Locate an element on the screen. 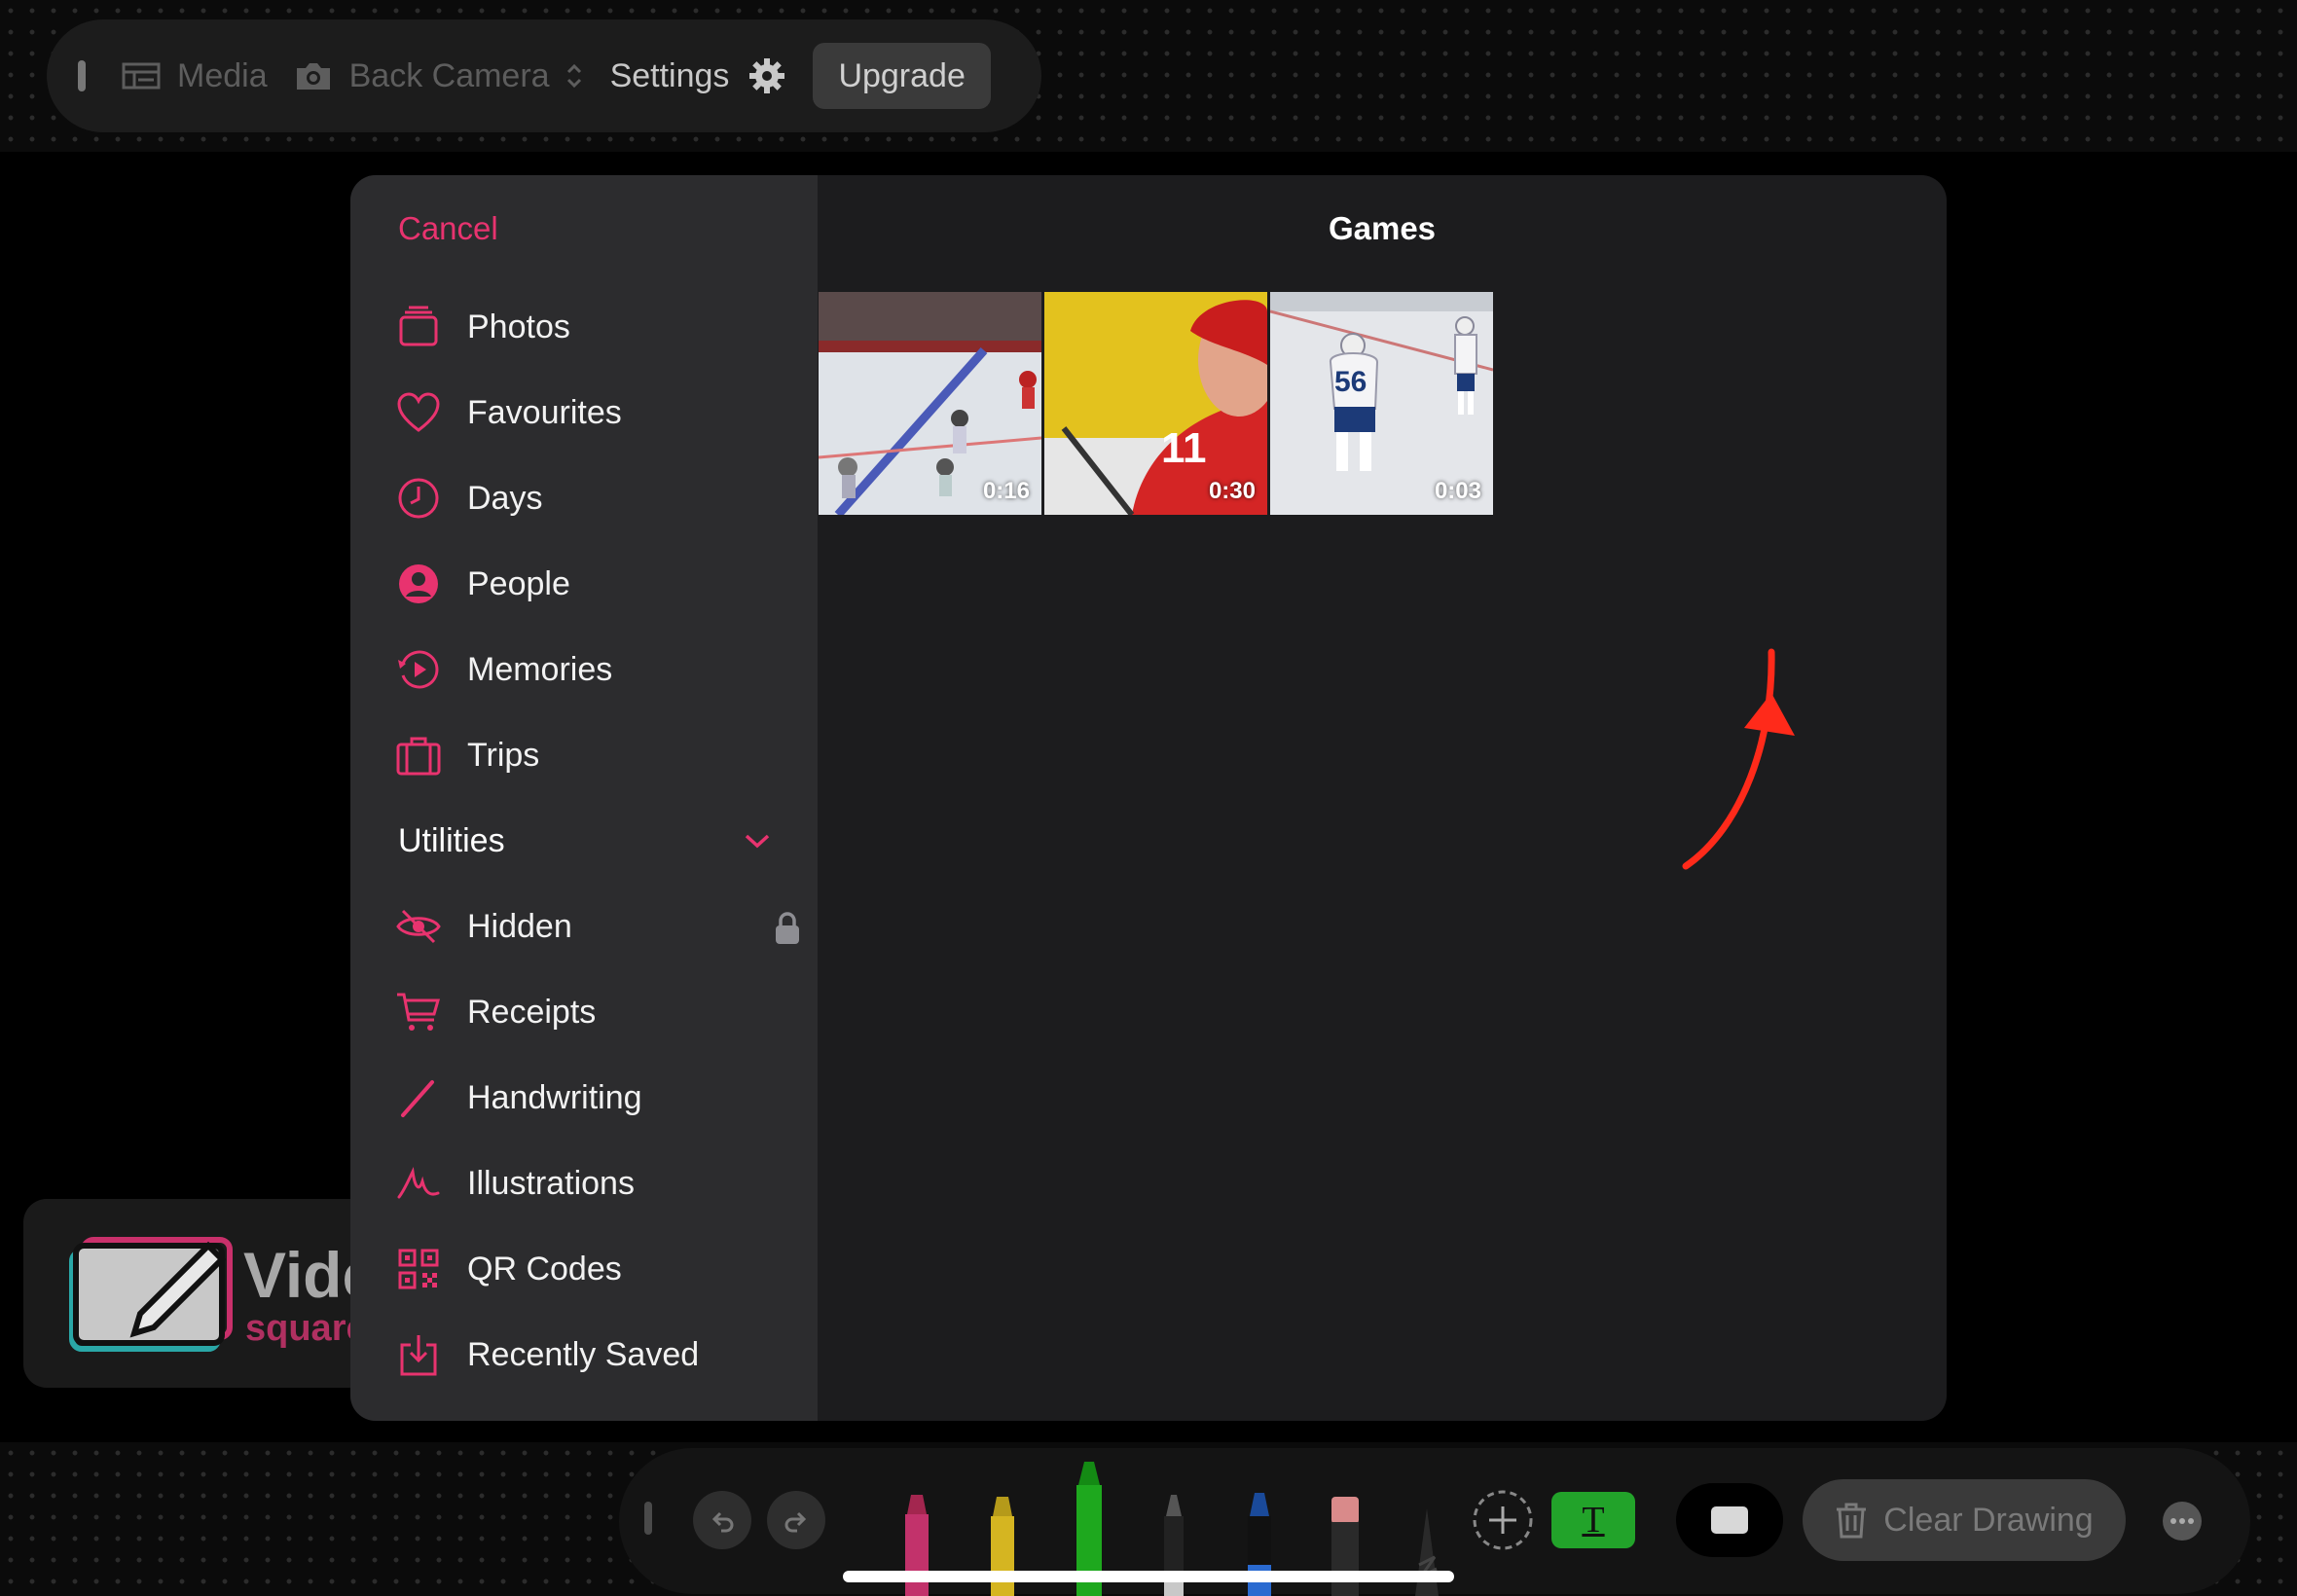 The width and height of the screenshot is (2297, 1596). settings-button: Settings is located at coordinates (699, 75).